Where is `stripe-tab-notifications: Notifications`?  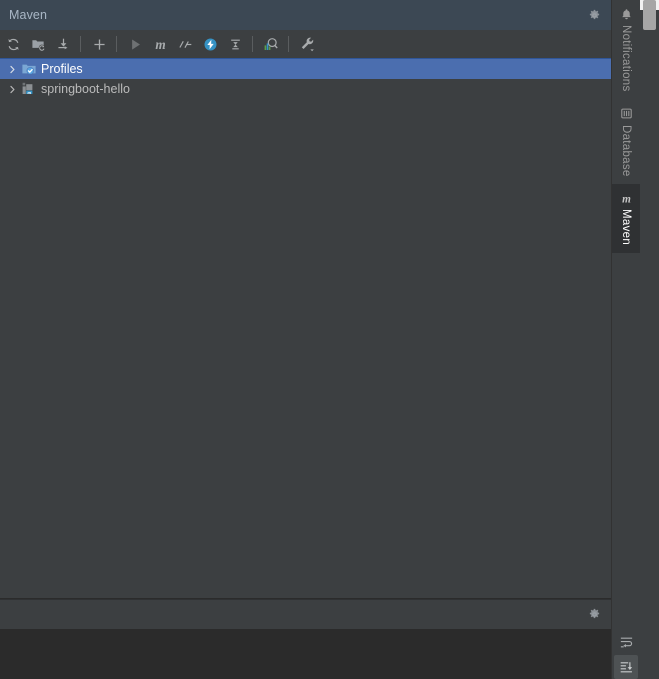
stripe-tab-notifications: Notifications is located at coordinates (626, 50).